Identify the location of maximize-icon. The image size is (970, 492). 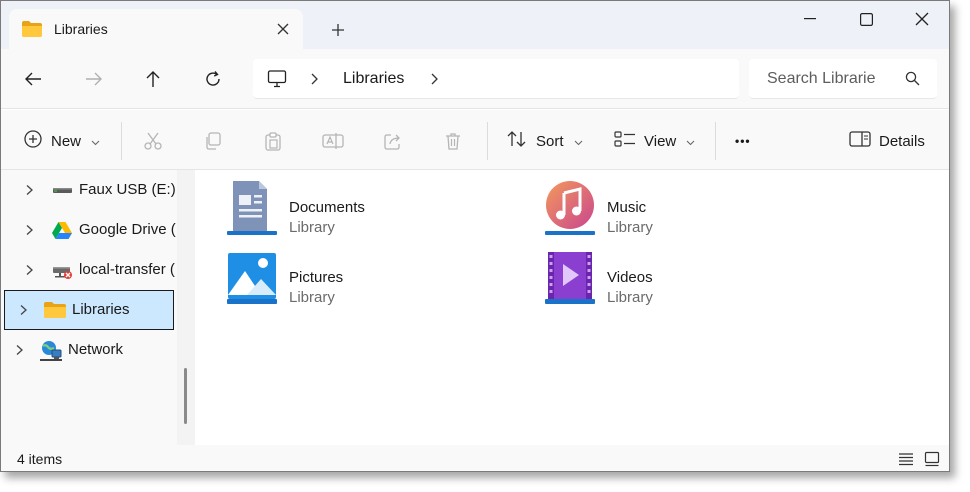
(866, 19).